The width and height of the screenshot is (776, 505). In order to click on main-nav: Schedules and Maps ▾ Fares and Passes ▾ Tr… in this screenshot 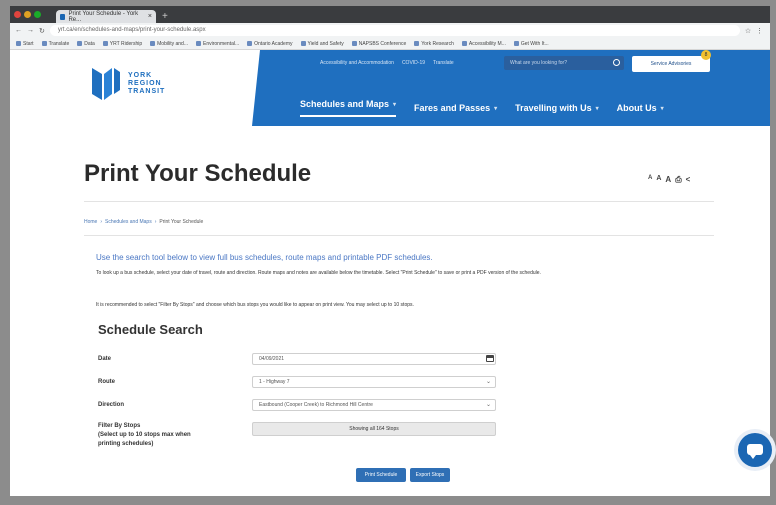, I will do `click(482, 108)`.